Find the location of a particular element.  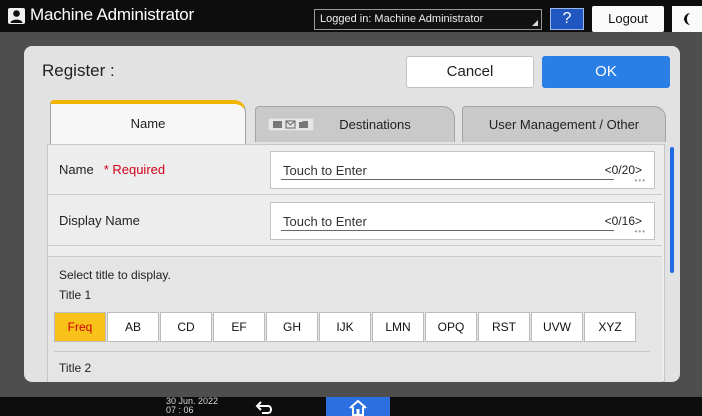

back-arrow-icon is located at coordinates (263, 407).